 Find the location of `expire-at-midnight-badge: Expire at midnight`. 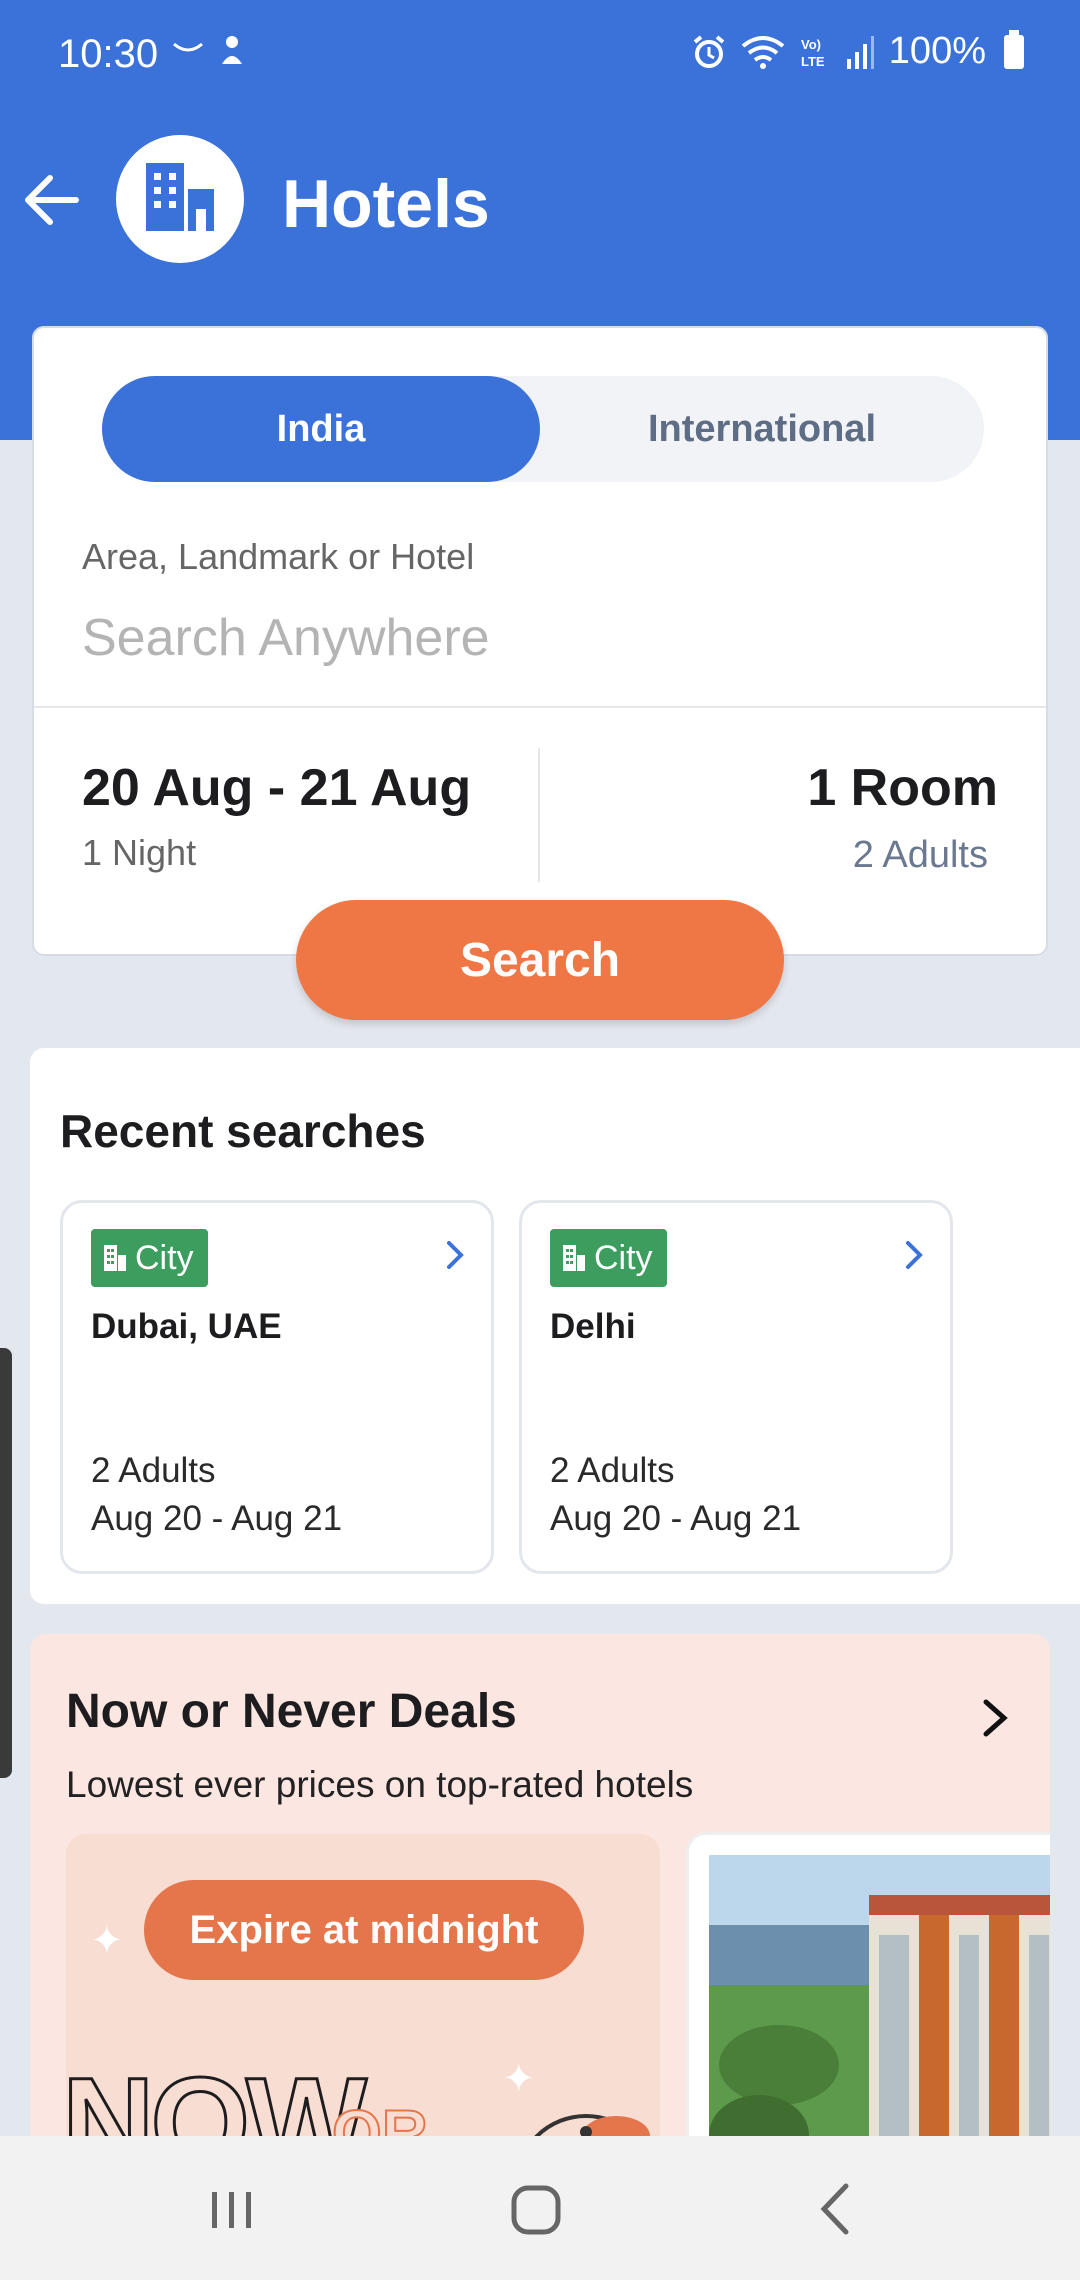

expire-at-midnight-badge: Expire at midnight is located at coordinates (364, 1930).